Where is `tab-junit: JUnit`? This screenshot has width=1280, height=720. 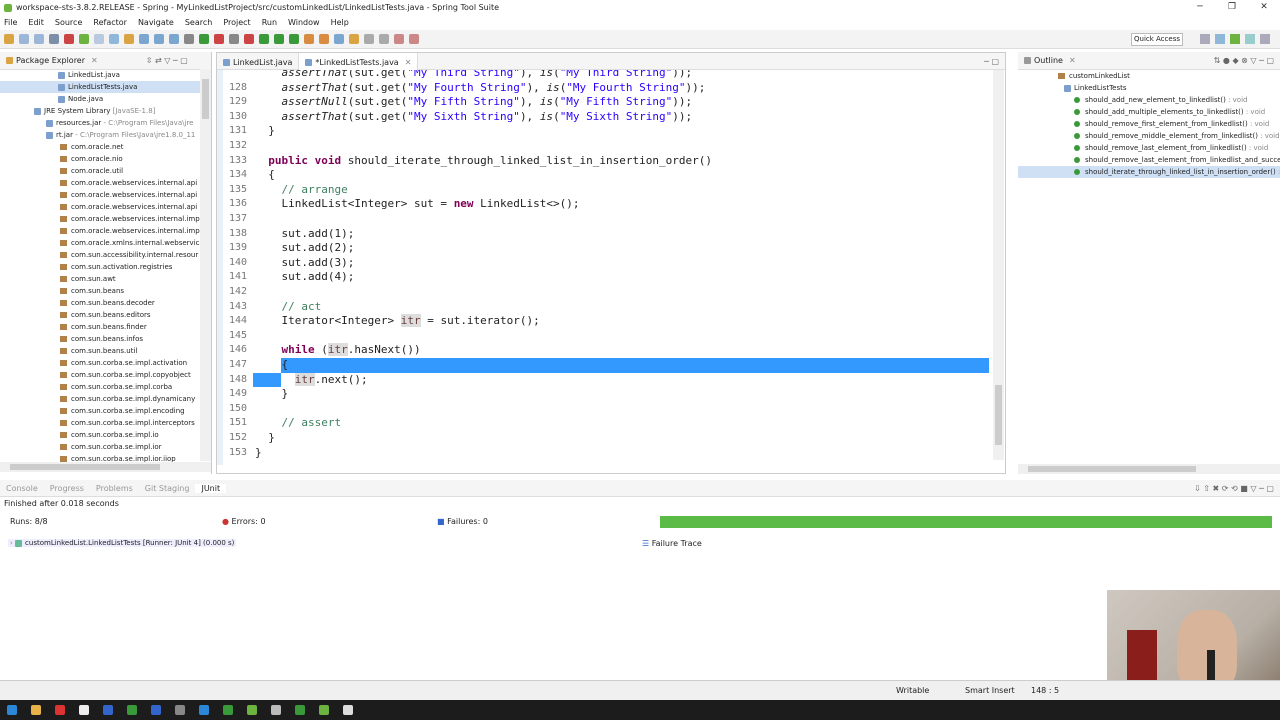 tab-junit: JUnit is located at coordinates (211, 488).